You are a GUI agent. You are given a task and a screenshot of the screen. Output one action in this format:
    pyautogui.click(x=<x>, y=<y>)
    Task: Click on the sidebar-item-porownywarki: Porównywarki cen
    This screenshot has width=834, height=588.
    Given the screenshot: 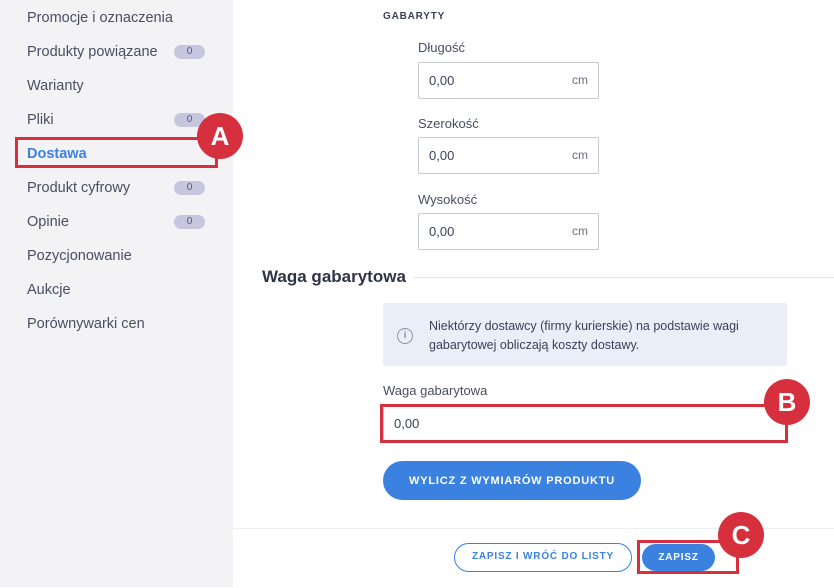 What is the action you would take?
    pyautogui.click(x=86, y=324)
    